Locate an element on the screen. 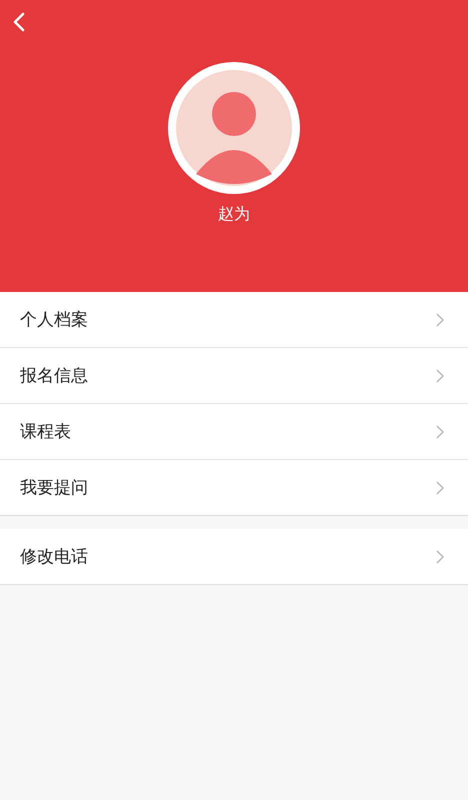 The height and width of the screenshot is (800, 468). menu-label: 修改电话 is located at coordinates (54, 557).